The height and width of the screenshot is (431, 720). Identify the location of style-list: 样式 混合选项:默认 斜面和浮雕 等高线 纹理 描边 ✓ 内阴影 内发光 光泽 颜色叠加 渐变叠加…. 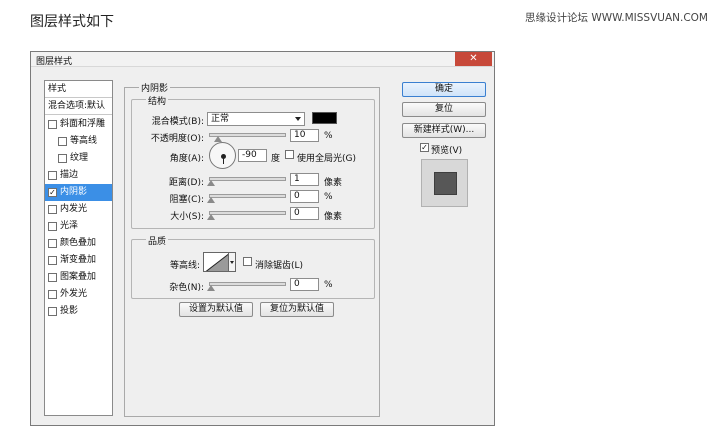
(78, 248).